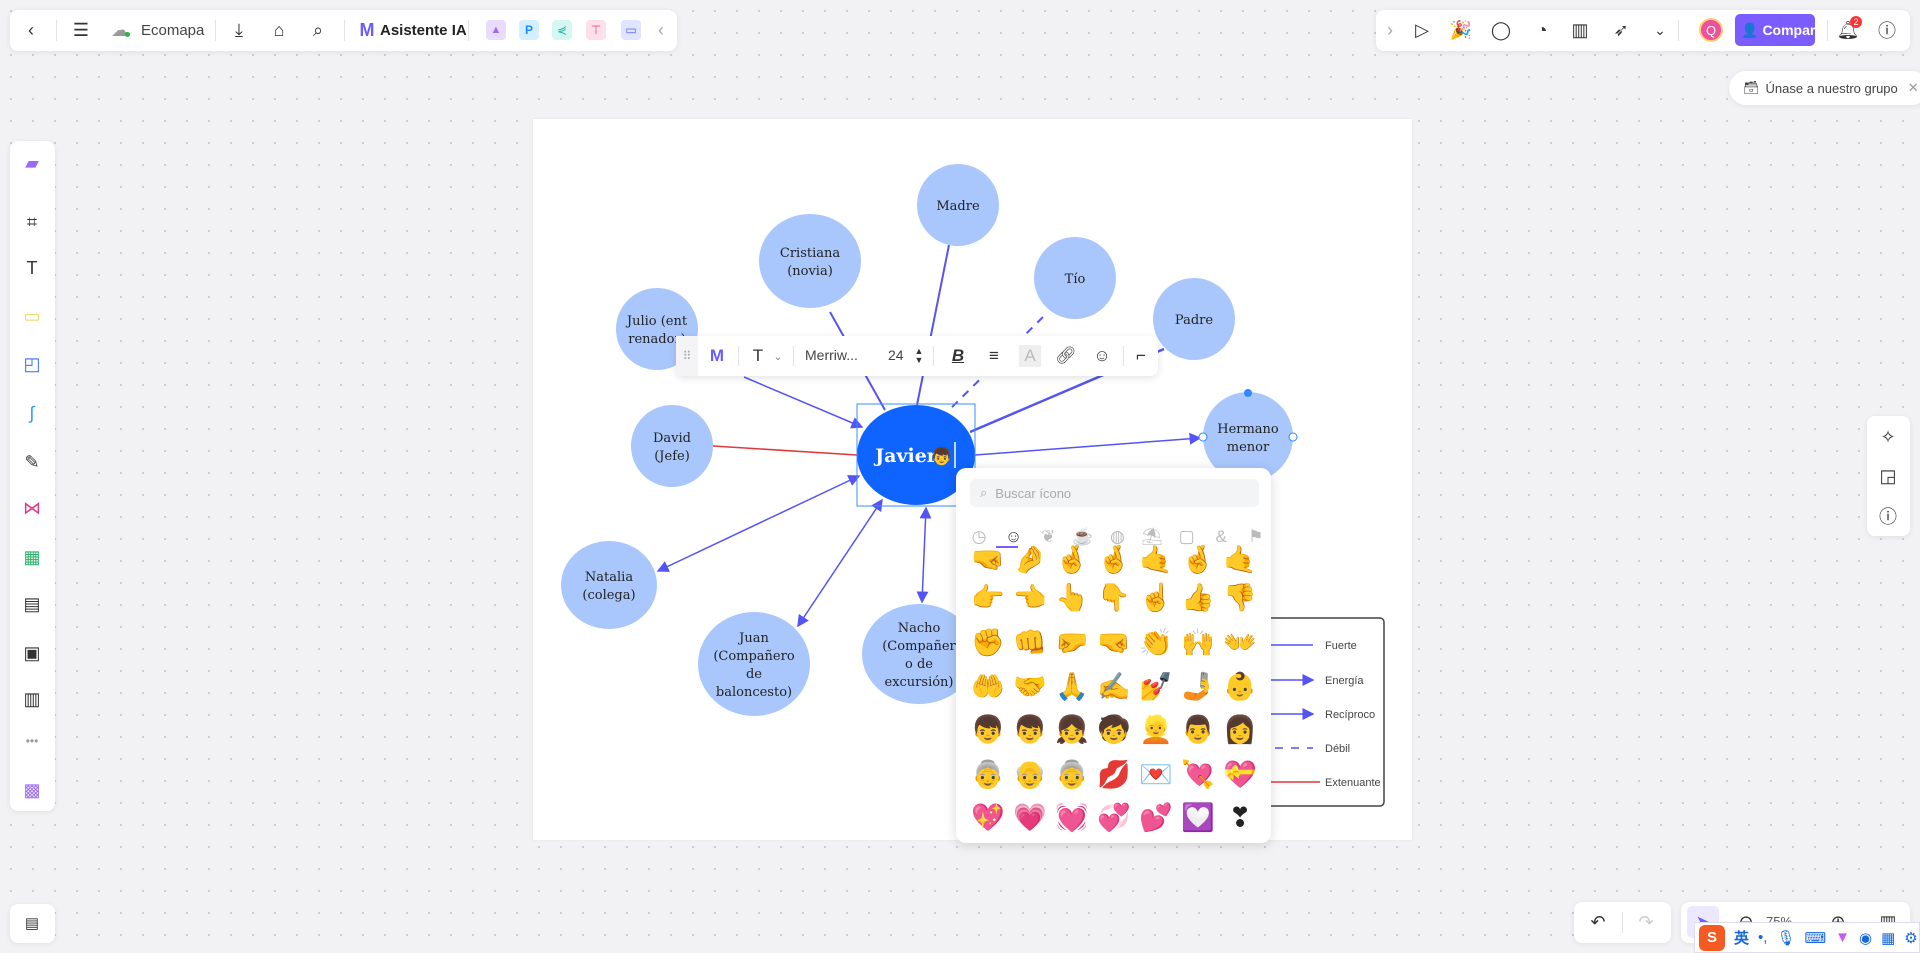 The height and width of the screenshot is (953, 1920). I want to click on emoji-option: 🤳, so click(1198, 687).